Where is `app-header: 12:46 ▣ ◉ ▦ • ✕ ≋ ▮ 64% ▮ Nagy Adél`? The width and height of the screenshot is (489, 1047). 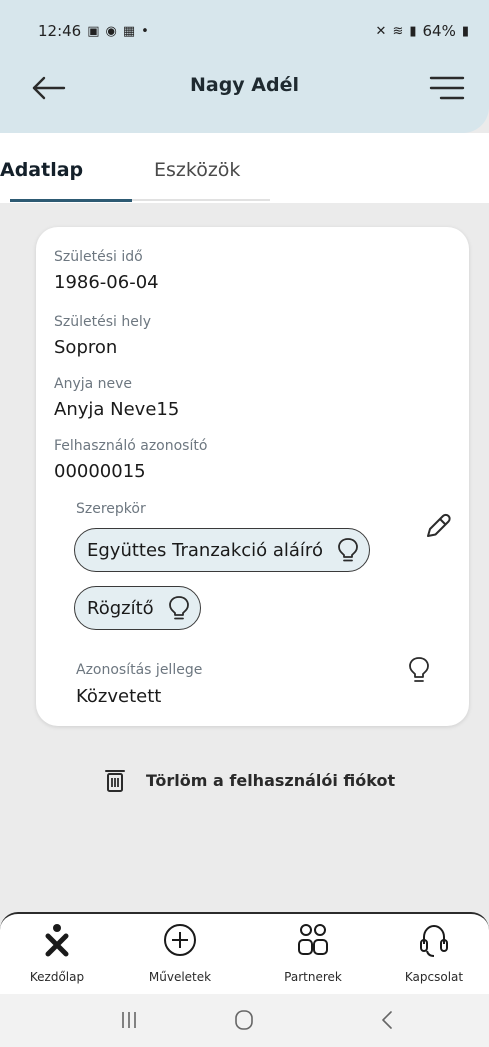
app-header: 12:46 ▣ ◉ ▦ • ✕ ≋ ▮ 64% ▮ Nagy Adél is located at coordinates (244, 66).